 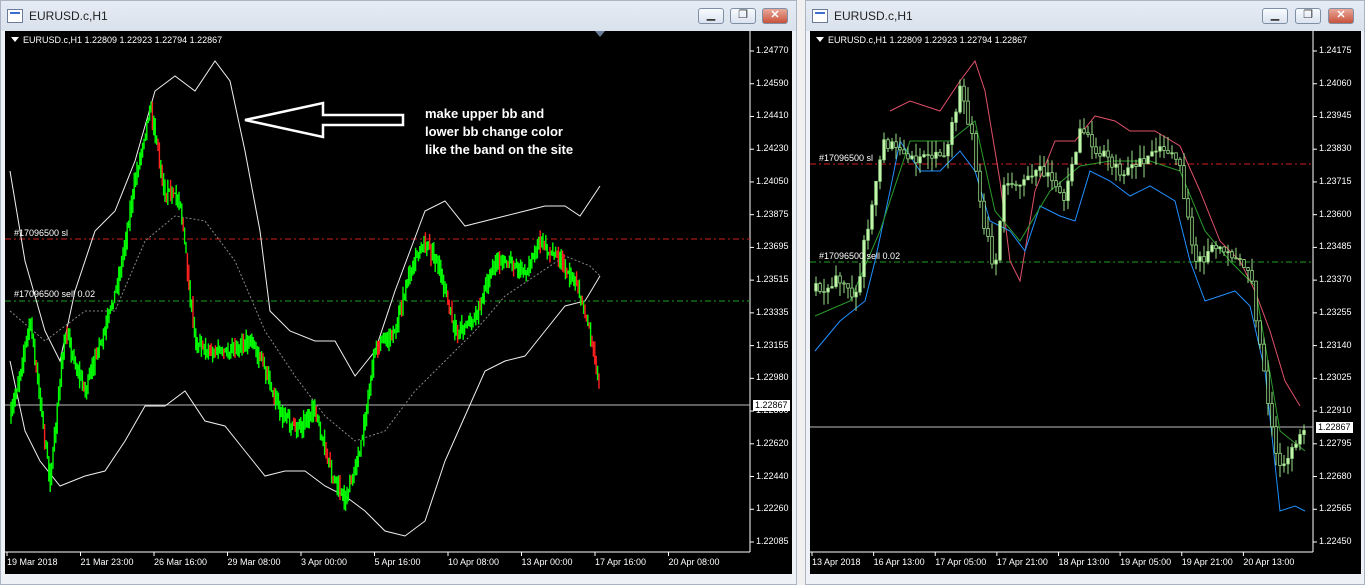 I want to click on scroll-marker-icon, so click(x=600, y=34).